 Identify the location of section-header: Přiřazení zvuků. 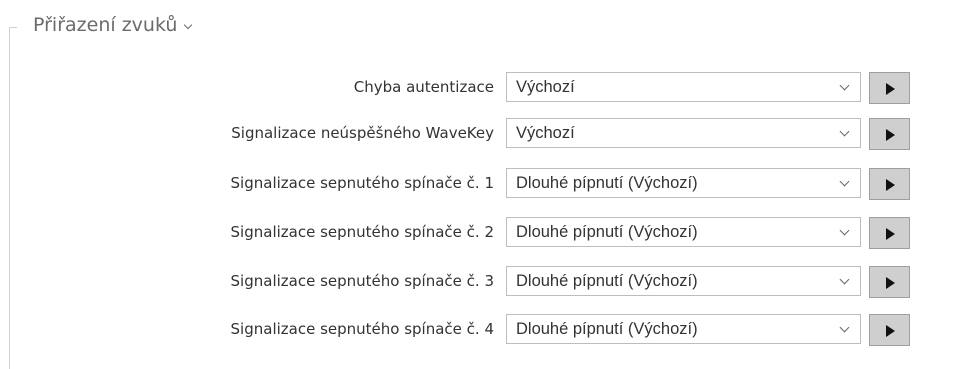
(113, 25).